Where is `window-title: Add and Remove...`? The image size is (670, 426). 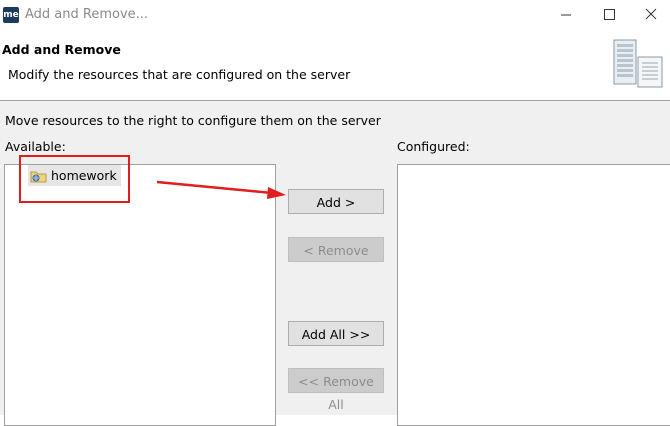 window-title: Add and Remove... is located at coordinates (87, 14).